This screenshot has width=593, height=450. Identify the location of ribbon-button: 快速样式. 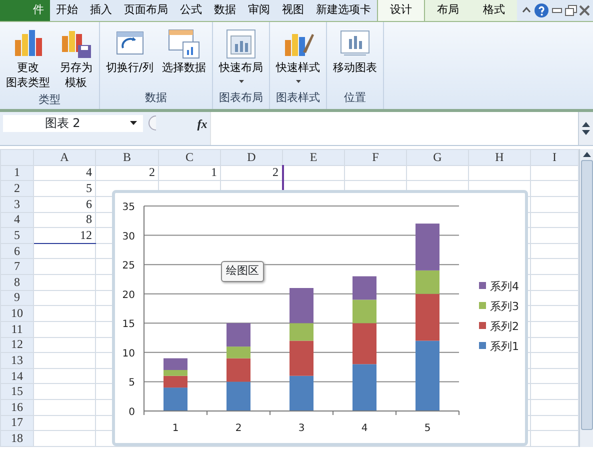
(298, 58).